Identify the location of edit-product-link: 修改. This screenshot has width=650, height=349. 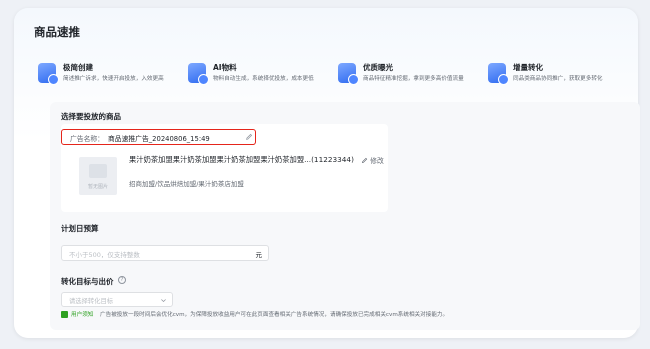
(372, 160).